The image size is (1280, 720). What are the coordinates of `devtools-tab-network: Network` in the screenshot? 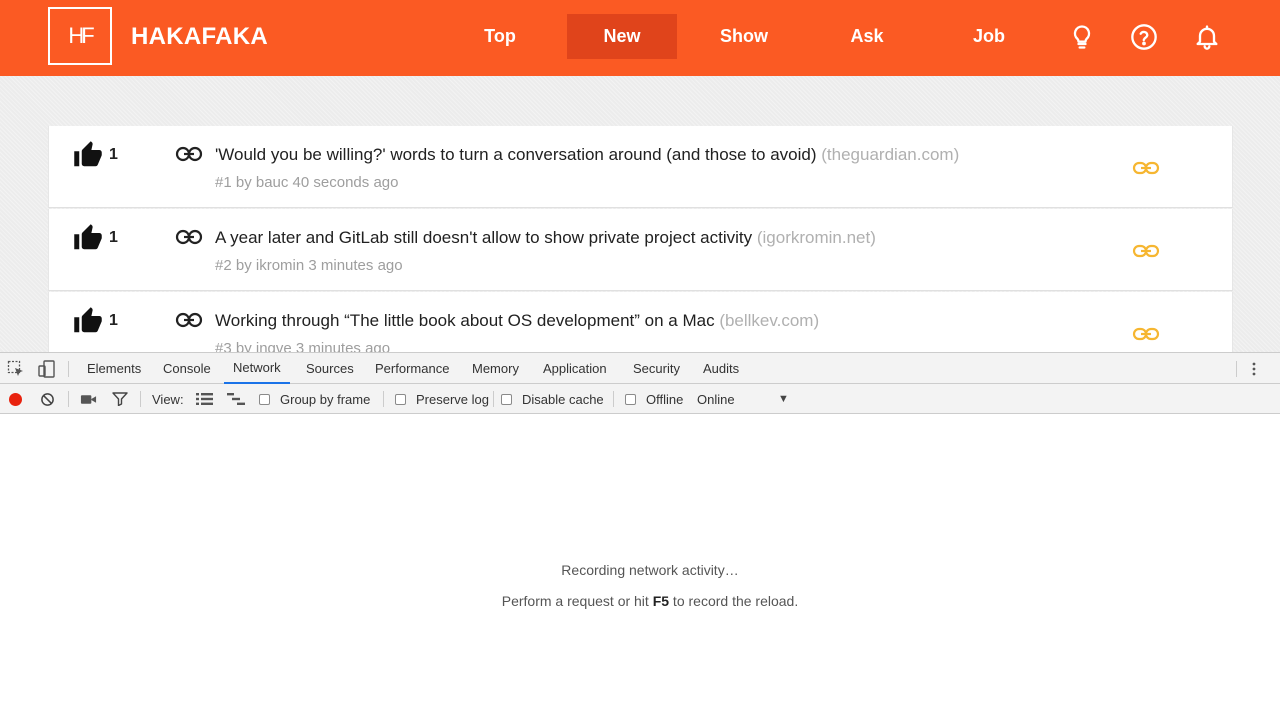 It's located at (257, 368).